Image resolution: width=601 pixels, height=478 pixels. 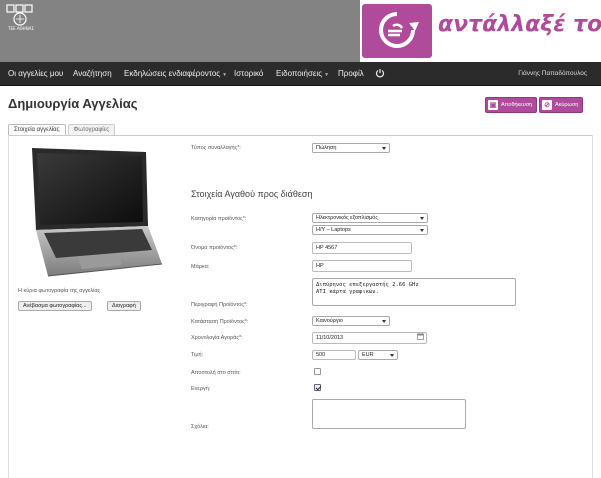 What do you see at coordinates (172, 73) in the screenshot?
I see `nav-label: Εκδηλώσεις ενδιαφέροντος` at bounding box center [172, 73].